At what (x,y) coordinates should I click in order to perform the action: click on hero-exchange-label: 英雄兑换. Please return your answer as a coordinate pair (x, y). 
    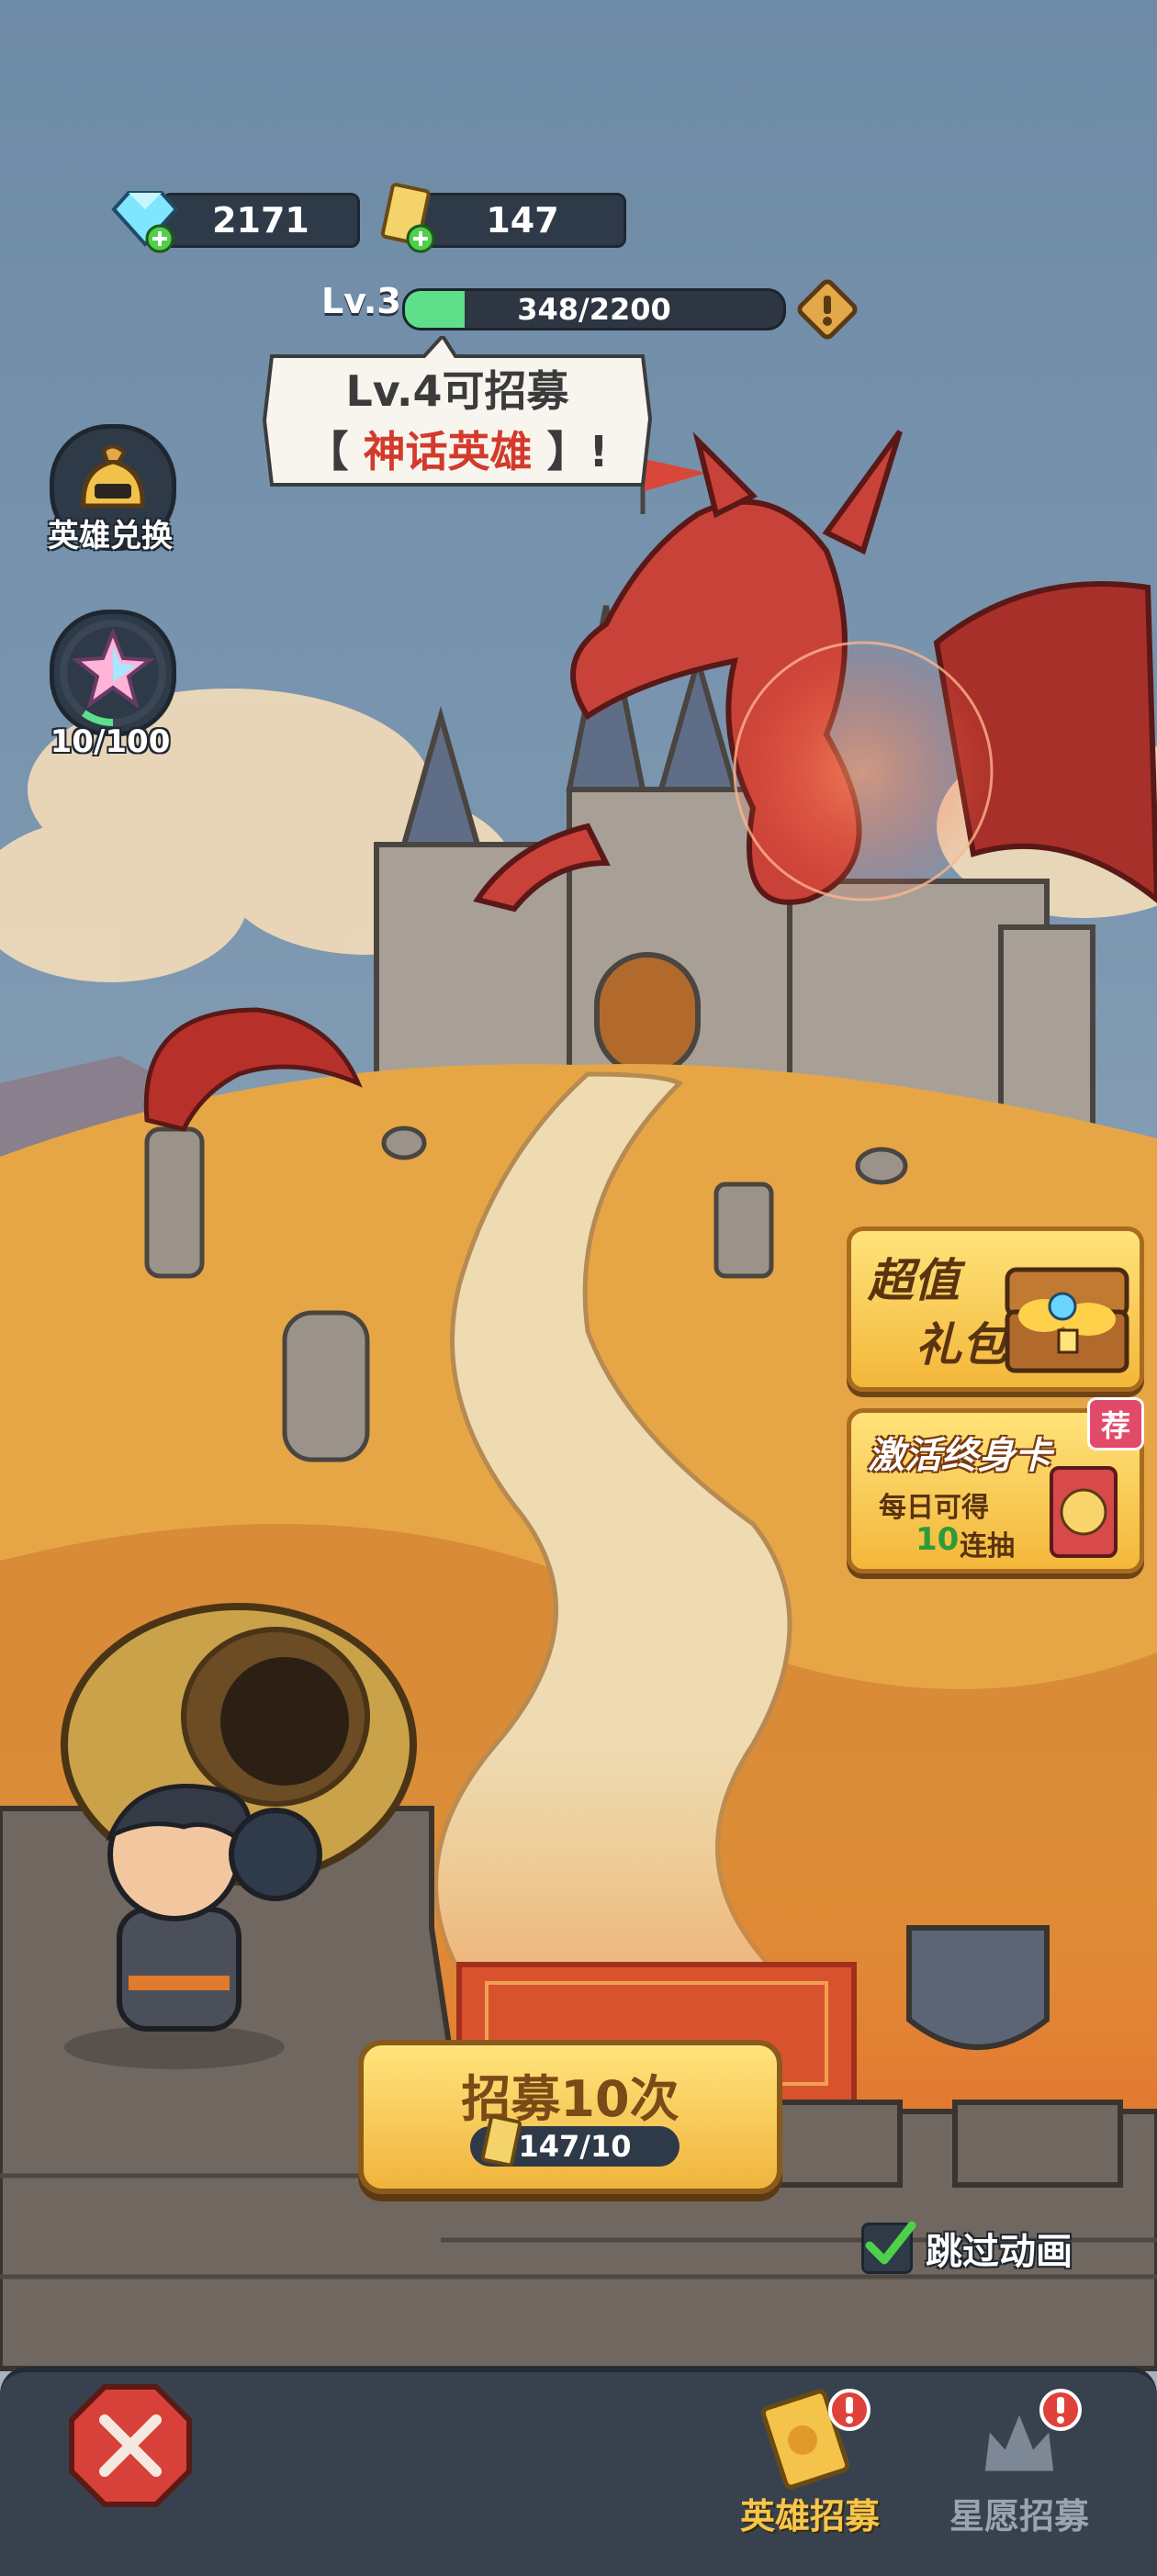
    Looking at the image, I should click on (110, 536).